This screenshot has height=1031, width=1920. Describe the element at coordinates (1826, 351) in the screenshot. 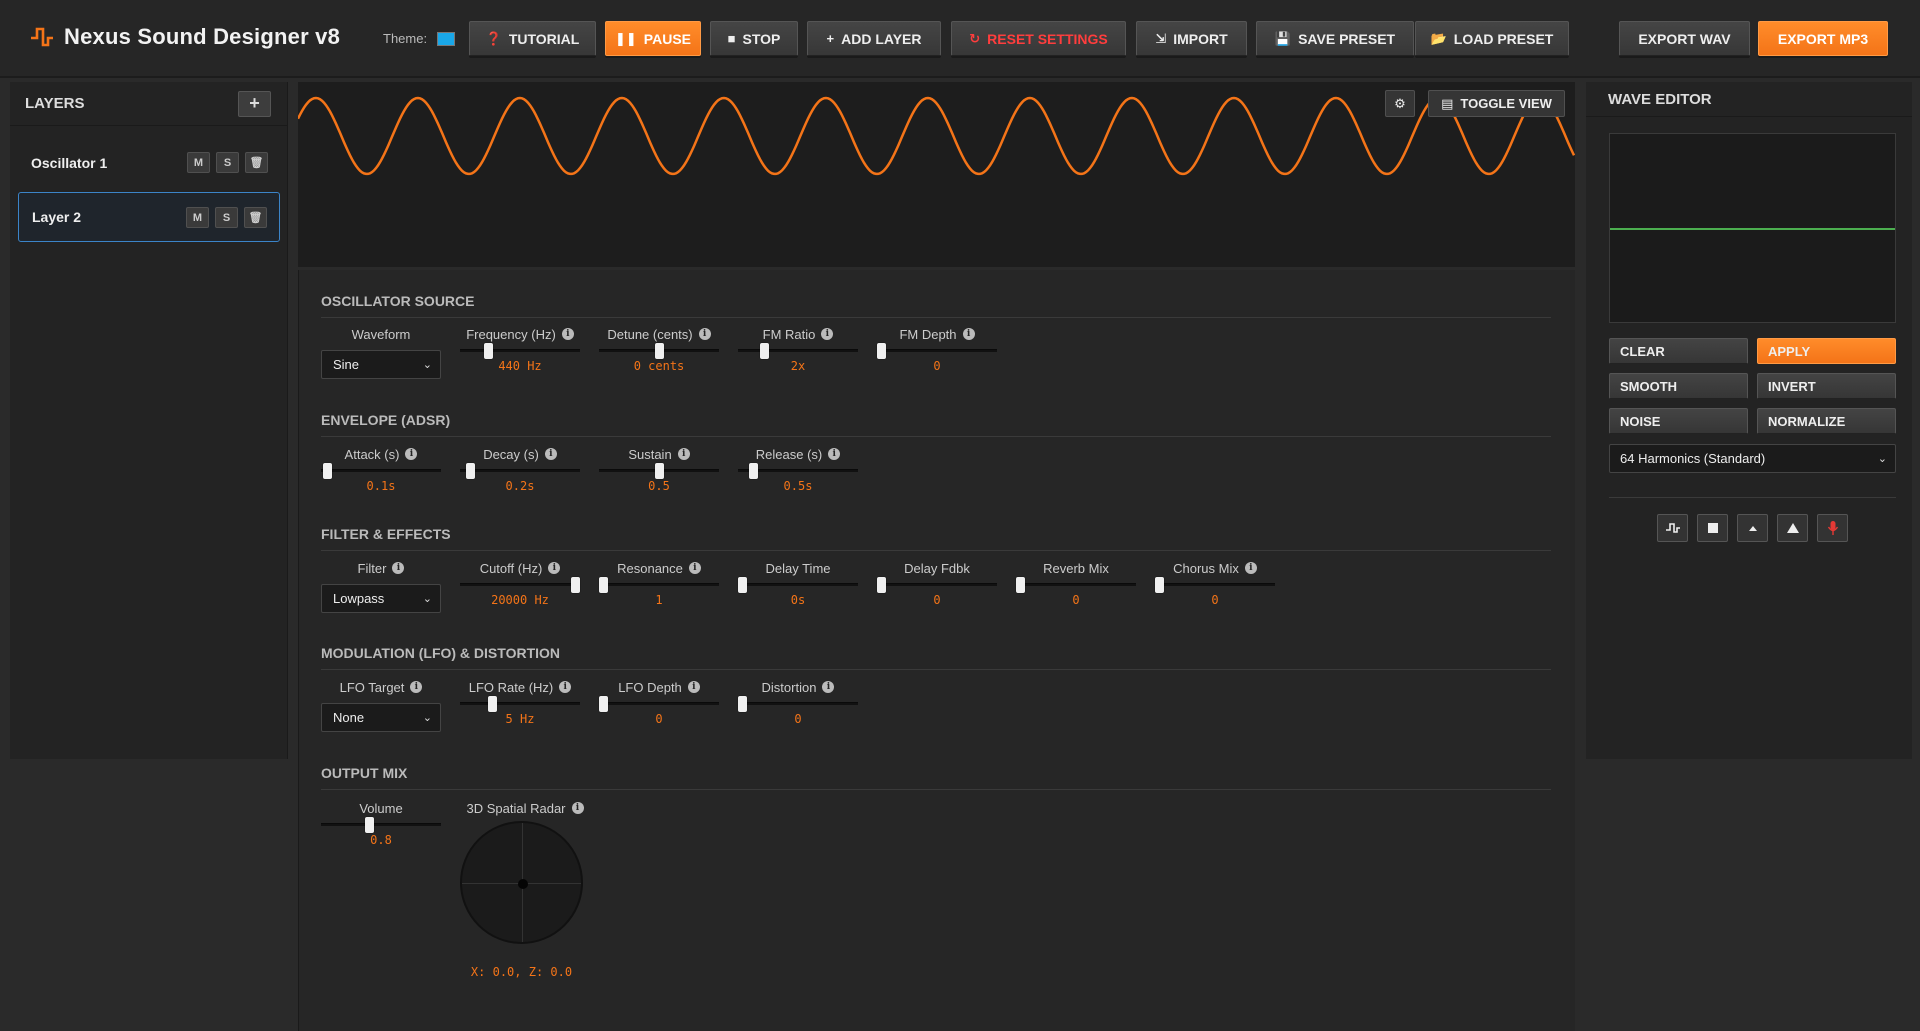

I see `apply-button: APPLY` at that location.